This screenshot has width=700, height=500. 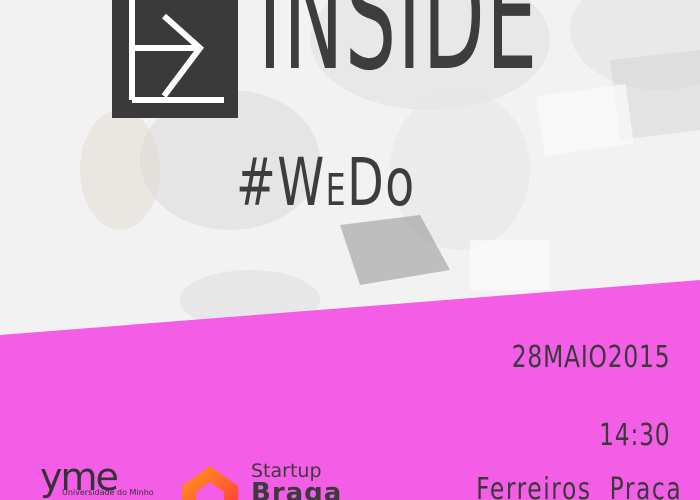 What do you see at coordinates (533, 486) in the screenshot?
I see `venue-left: Ferreiros` at bounding box center [533, 486].